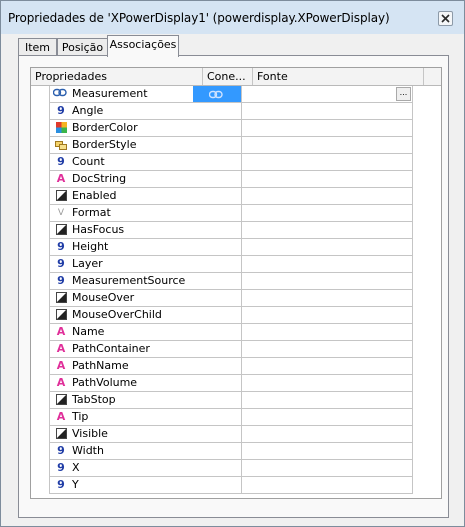  Describe the element at coordinates (121, 179) in the screenshot. I see `property-name-cell: A DocString` at that location.